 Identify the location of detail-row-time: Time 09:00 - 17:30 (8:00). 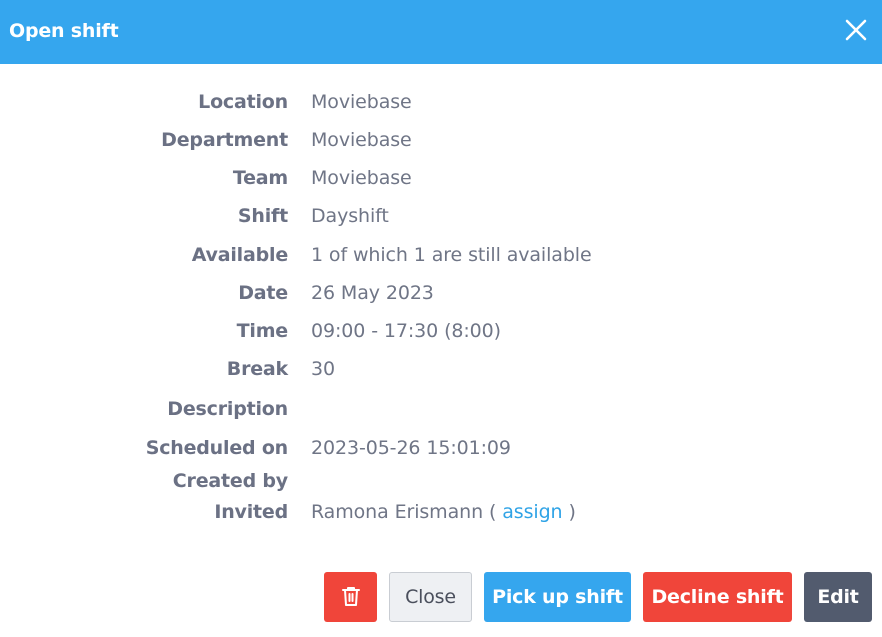
(441, 331).